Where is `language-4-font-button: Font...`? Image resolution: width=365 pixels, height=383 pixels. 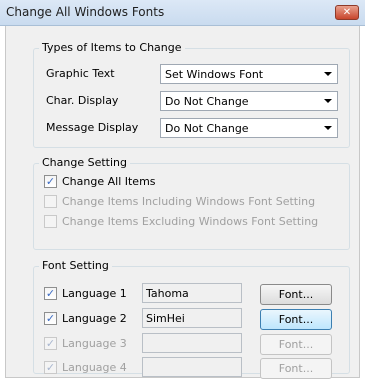 language-4-font-button: Font... is located at coordinates (296, 368).